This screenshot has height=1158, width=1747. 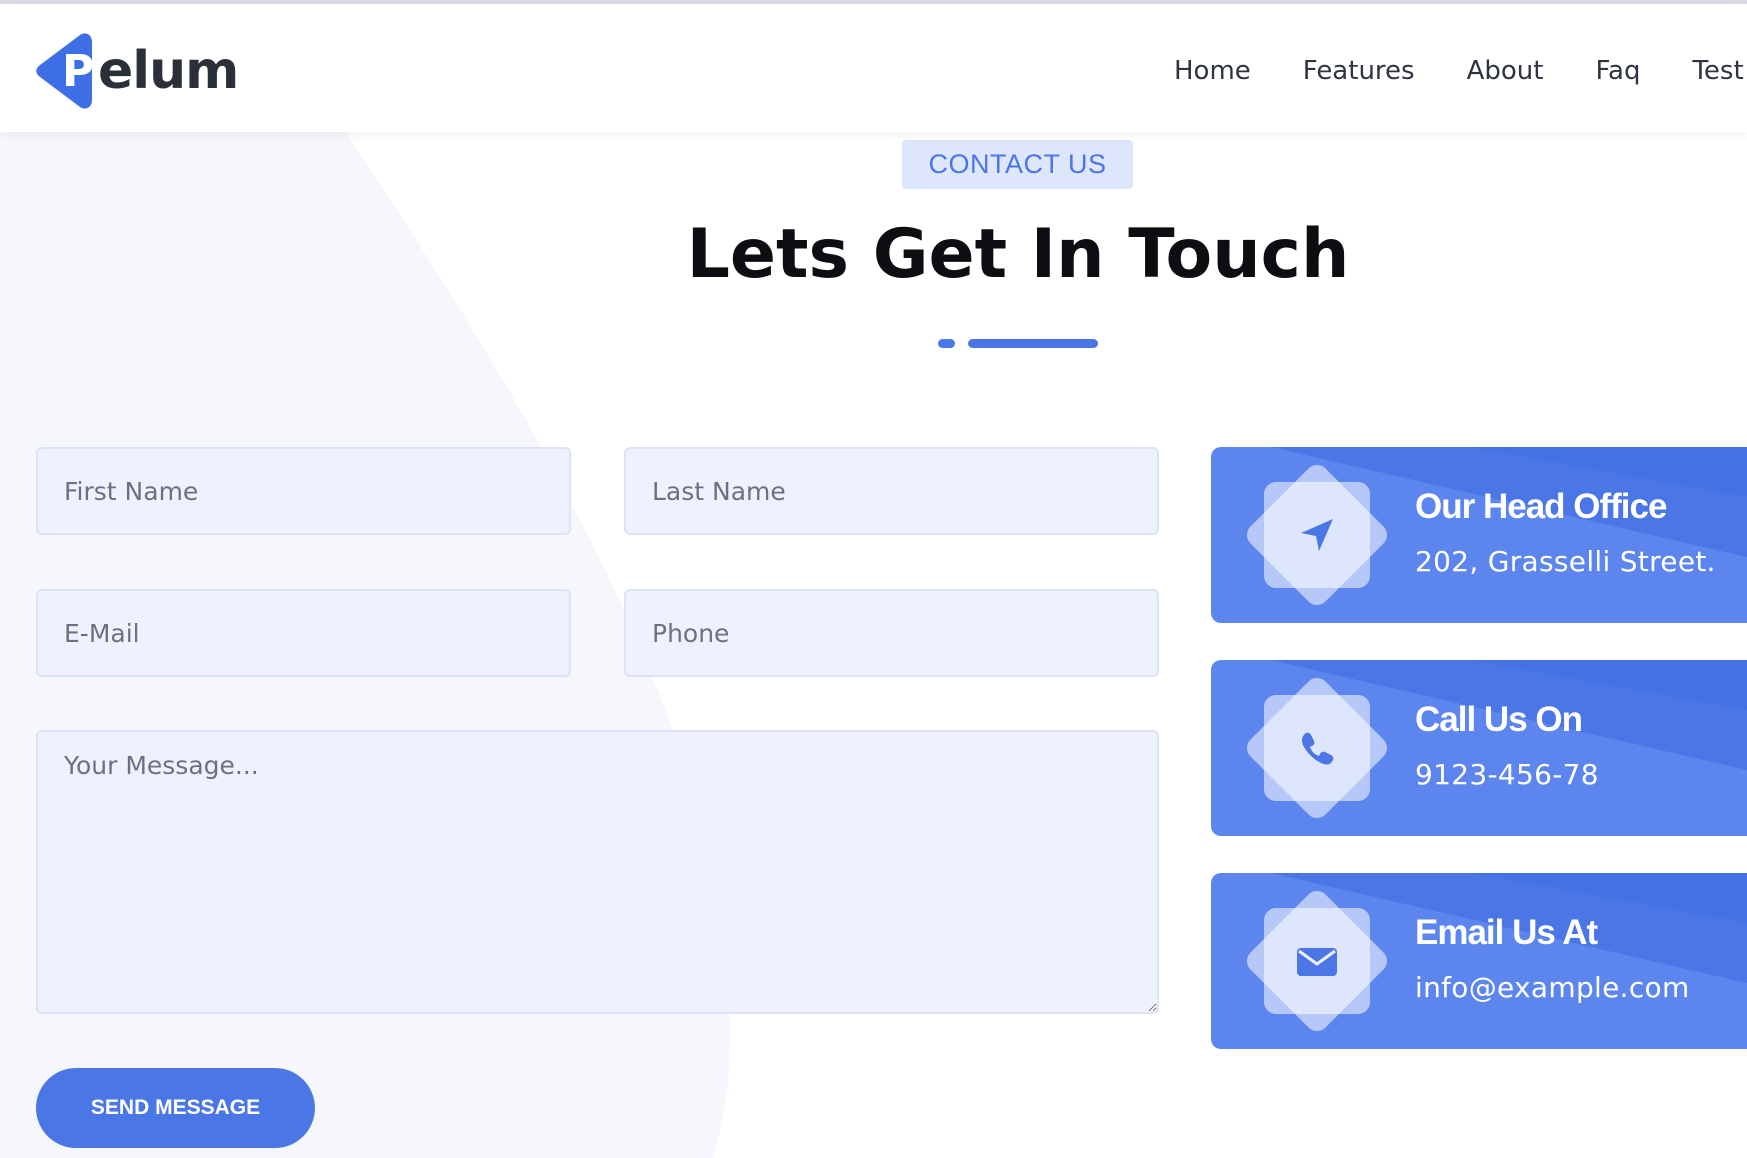 I want to click on logo-mark-icon: P, so click(x=67, y=71).